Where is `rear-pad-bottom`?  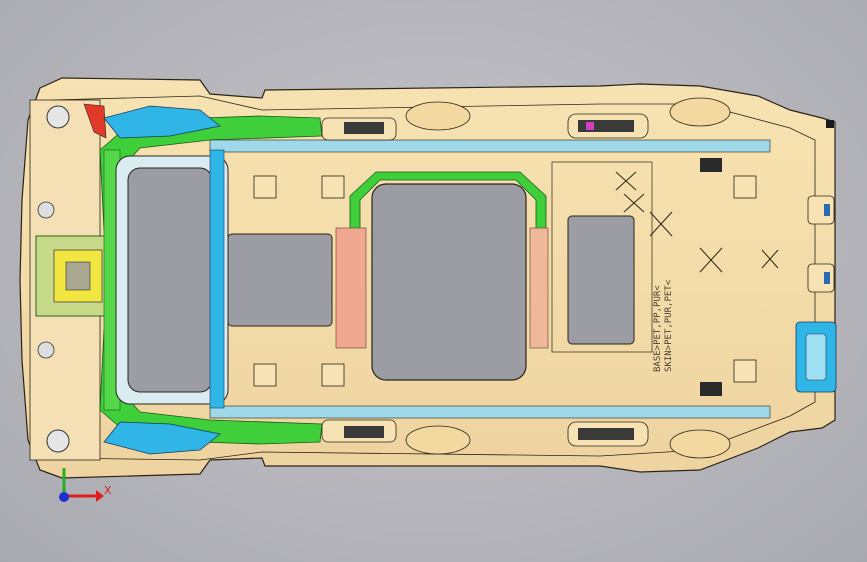 rear-pad-bottom is located at coordinates (711, 389).